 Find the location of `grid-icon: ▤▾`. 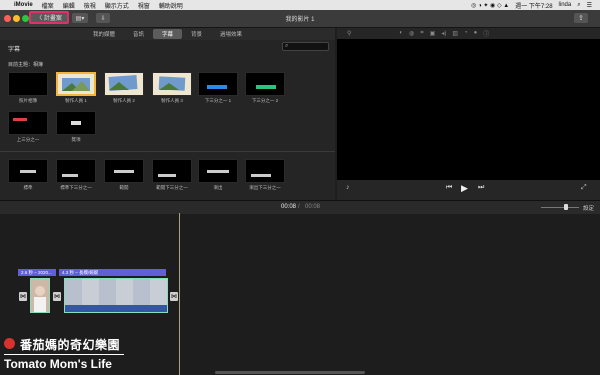

grid-icon: ▤▾ is located at coordinates (80, 18).